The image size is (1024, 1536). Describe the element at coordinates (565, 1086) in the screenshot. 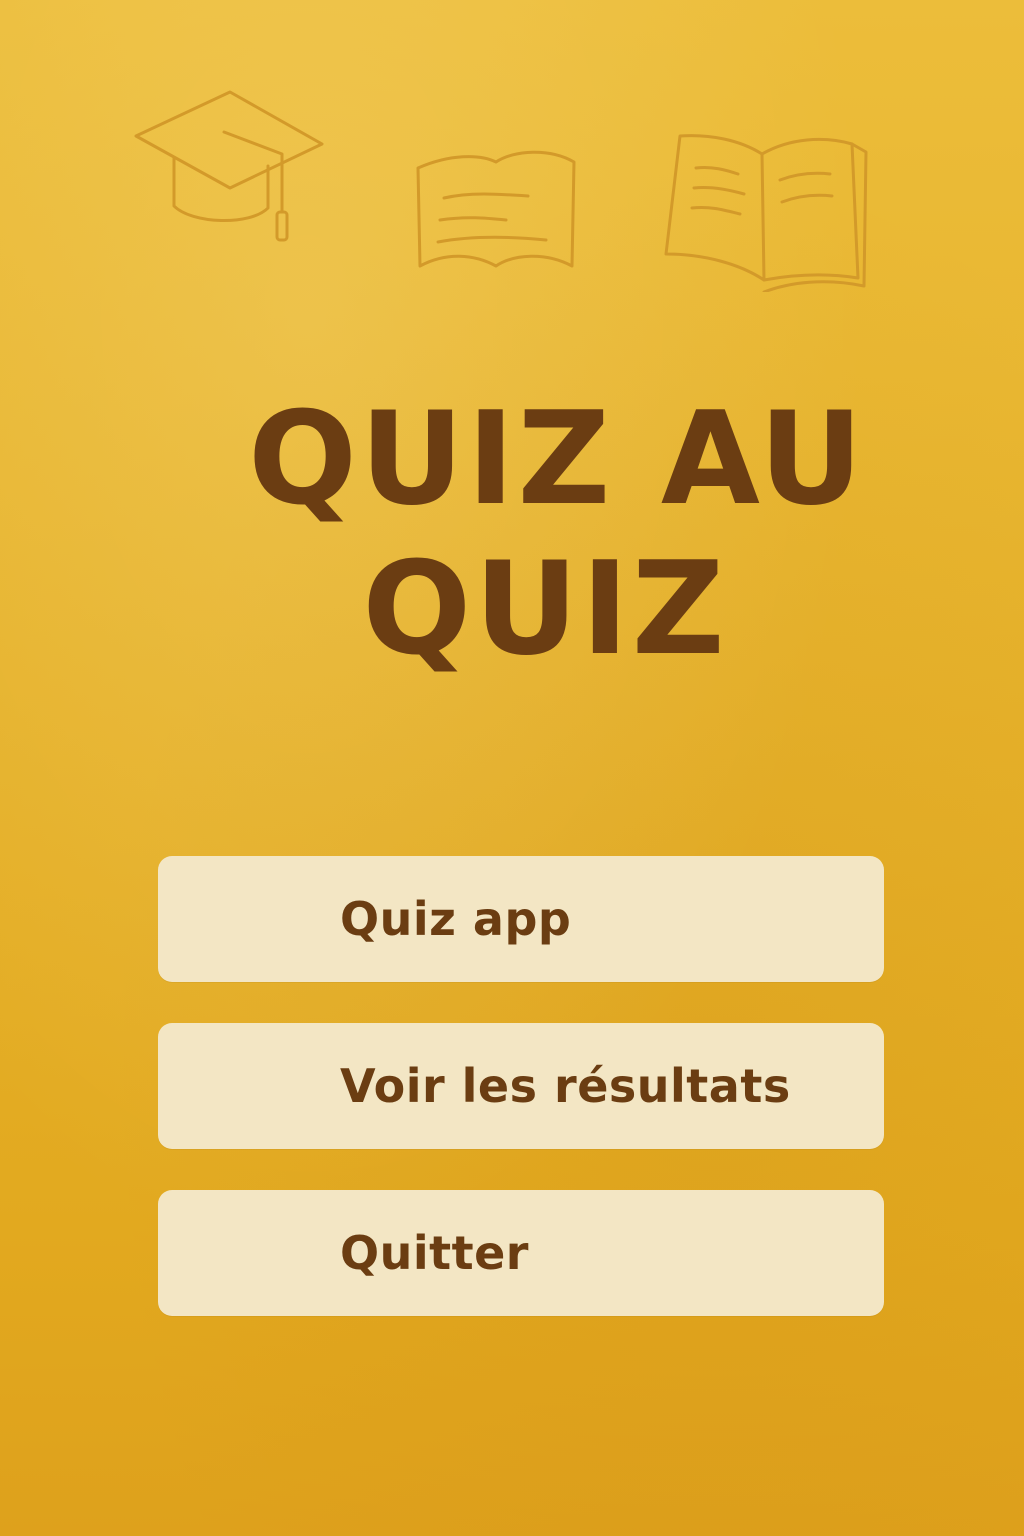

I see `view-results-label: Voir les résultats` at that location.